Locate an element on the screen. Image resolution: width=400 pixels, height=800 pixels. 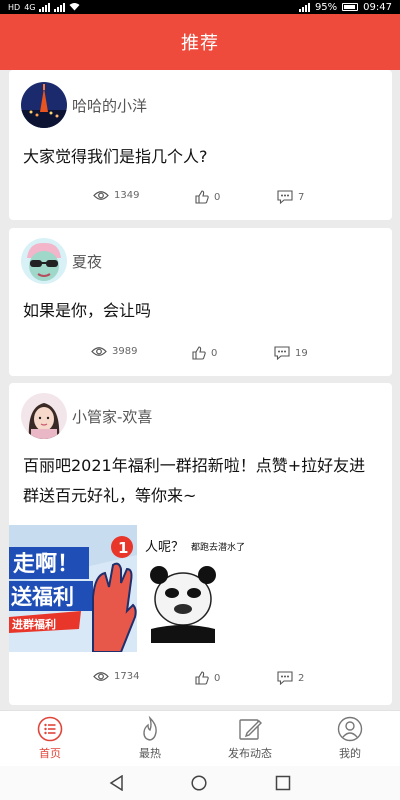
battery-icon is located at coordinates (350, 7).